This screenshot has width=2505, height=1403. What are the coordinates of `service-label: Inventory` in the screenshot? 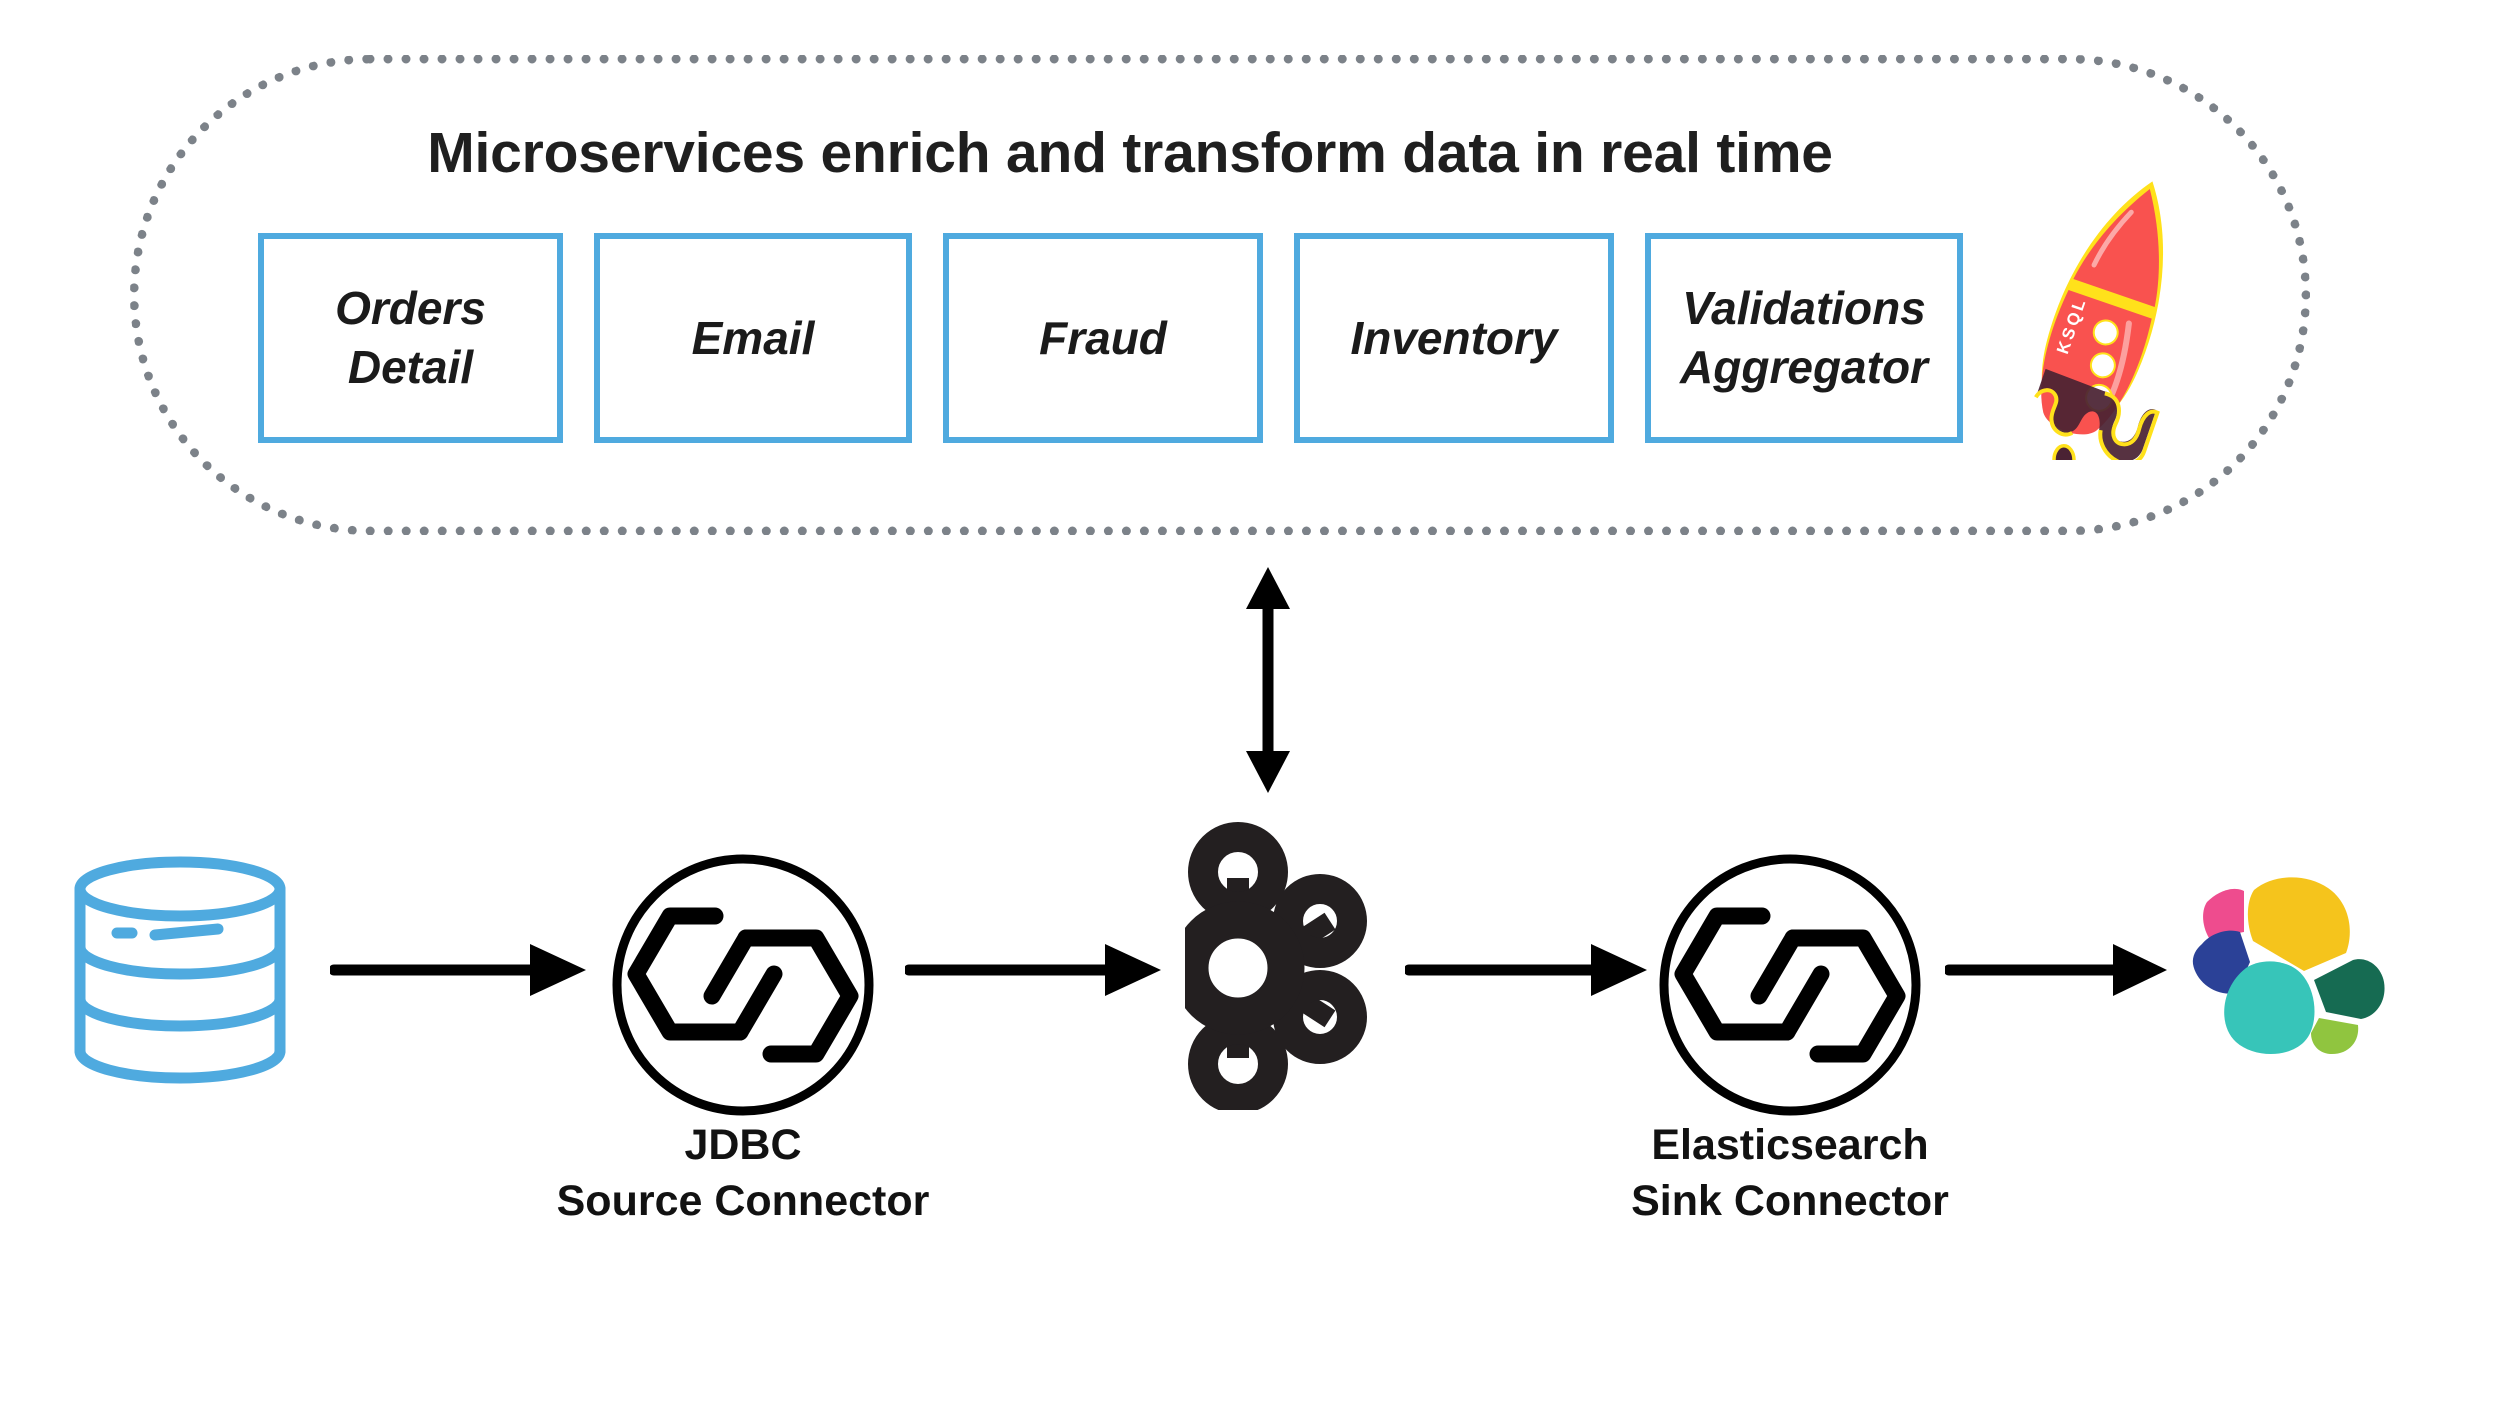 It's located at (1454, 337).